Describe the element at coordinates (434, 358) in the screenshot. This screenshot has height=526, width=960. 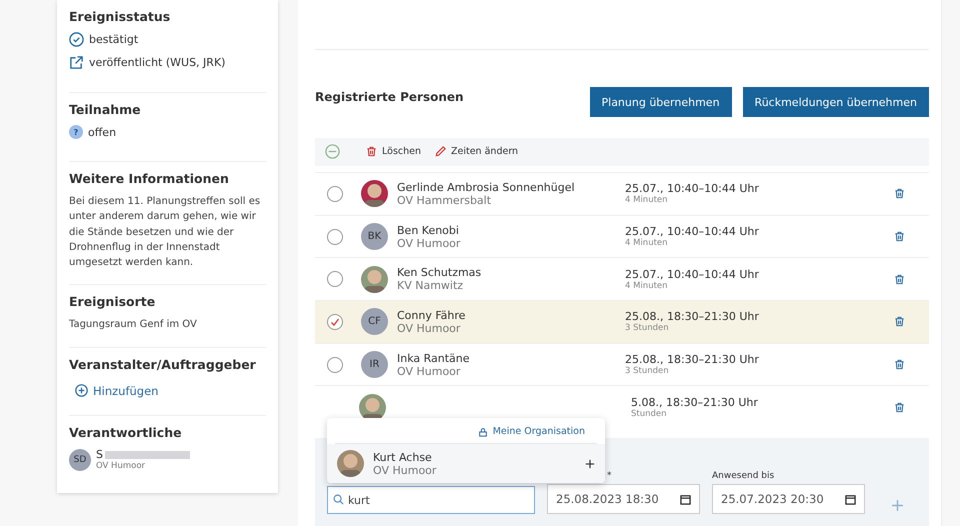
I see `person-name: Inka Rantäne` at that location.